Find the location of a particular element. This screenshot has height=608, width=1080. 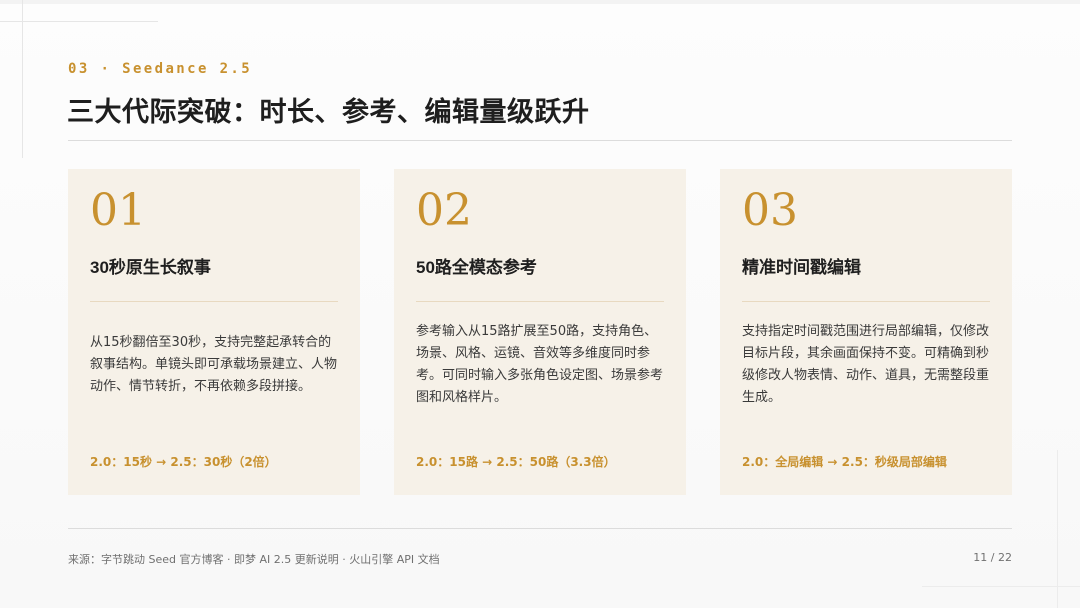

card-number: 01 is located at coordinates (118, 210).